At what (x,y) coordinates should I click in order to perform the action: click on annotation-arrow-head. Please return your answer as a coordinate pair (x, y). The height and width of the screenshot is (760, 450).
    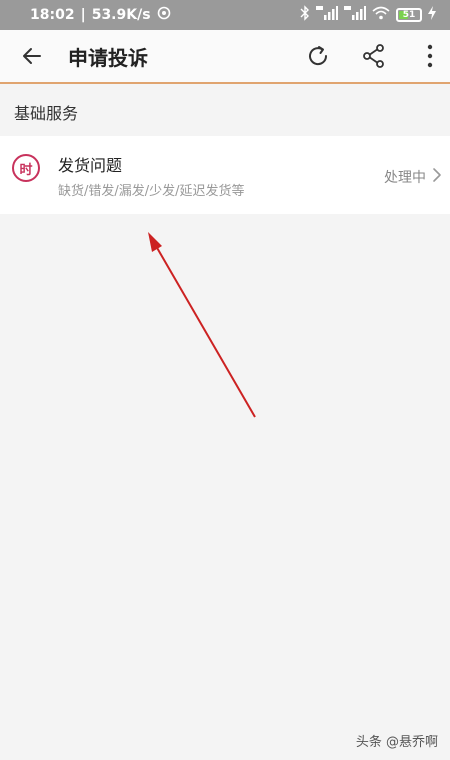
    Looking at the image, I should click on (155, 242).